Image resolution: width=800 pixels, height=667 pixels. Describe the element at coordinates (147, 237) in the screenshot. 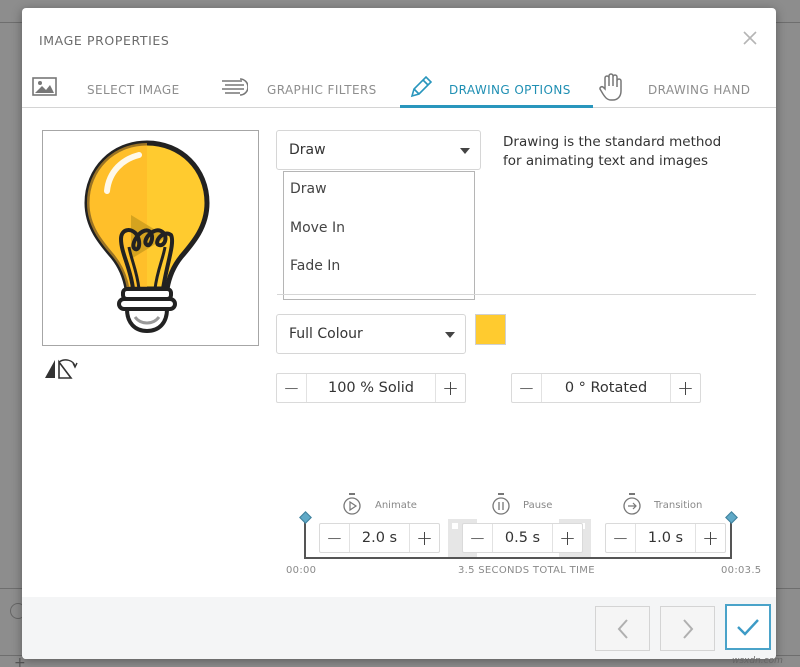

I see `light-bulb-icon` at that location.